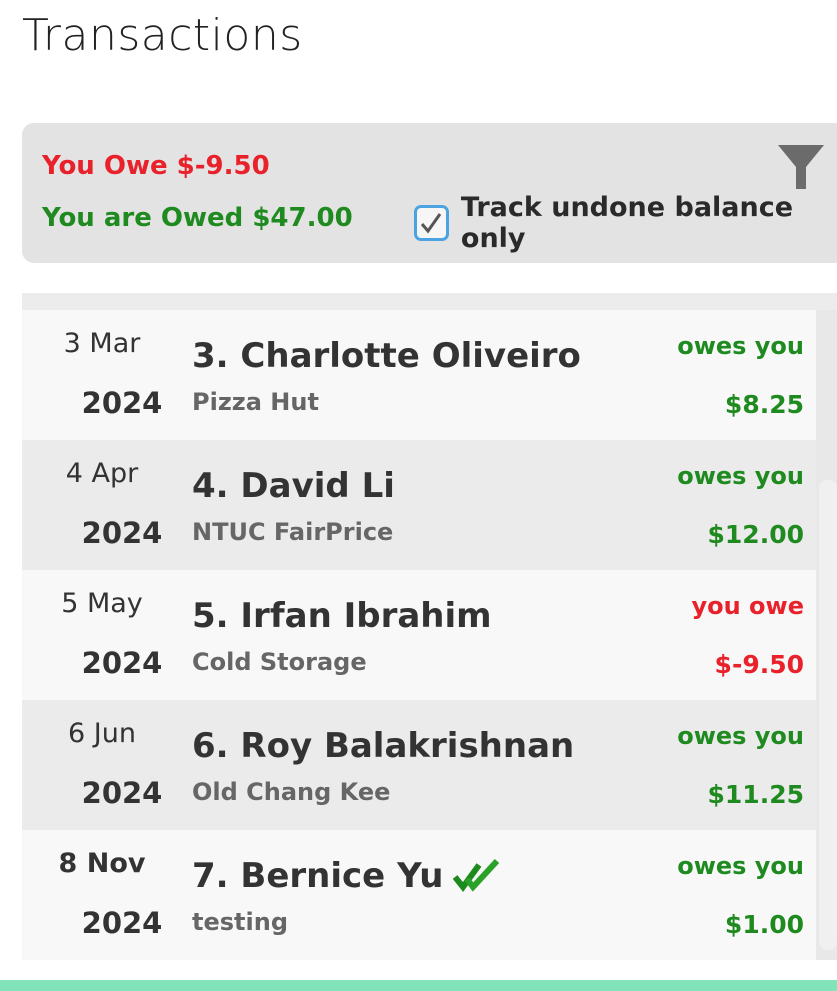 The image size is (837, 991). Describe the element at coordinates (102, 733) in the screenshot. I see `transaction-date-day: 6 Jun` at that location.